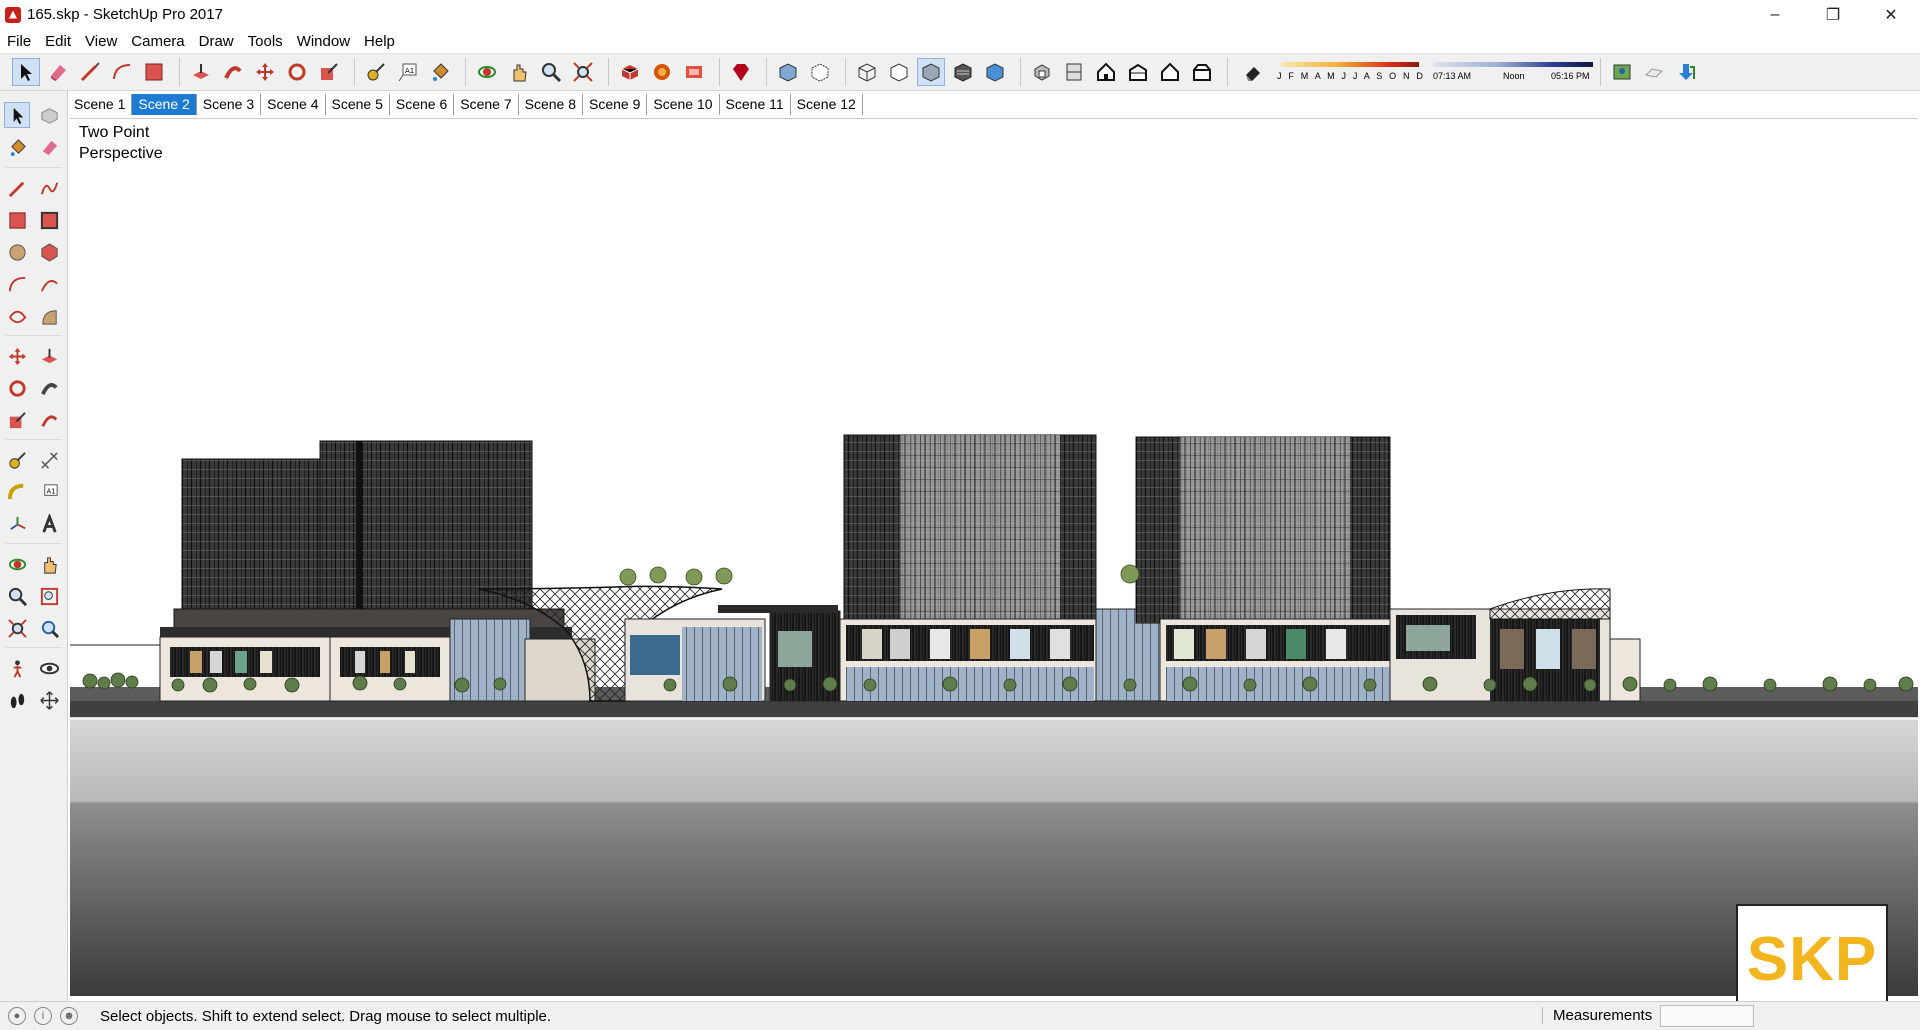  I want to click on axes-icon, so click(17, 524).